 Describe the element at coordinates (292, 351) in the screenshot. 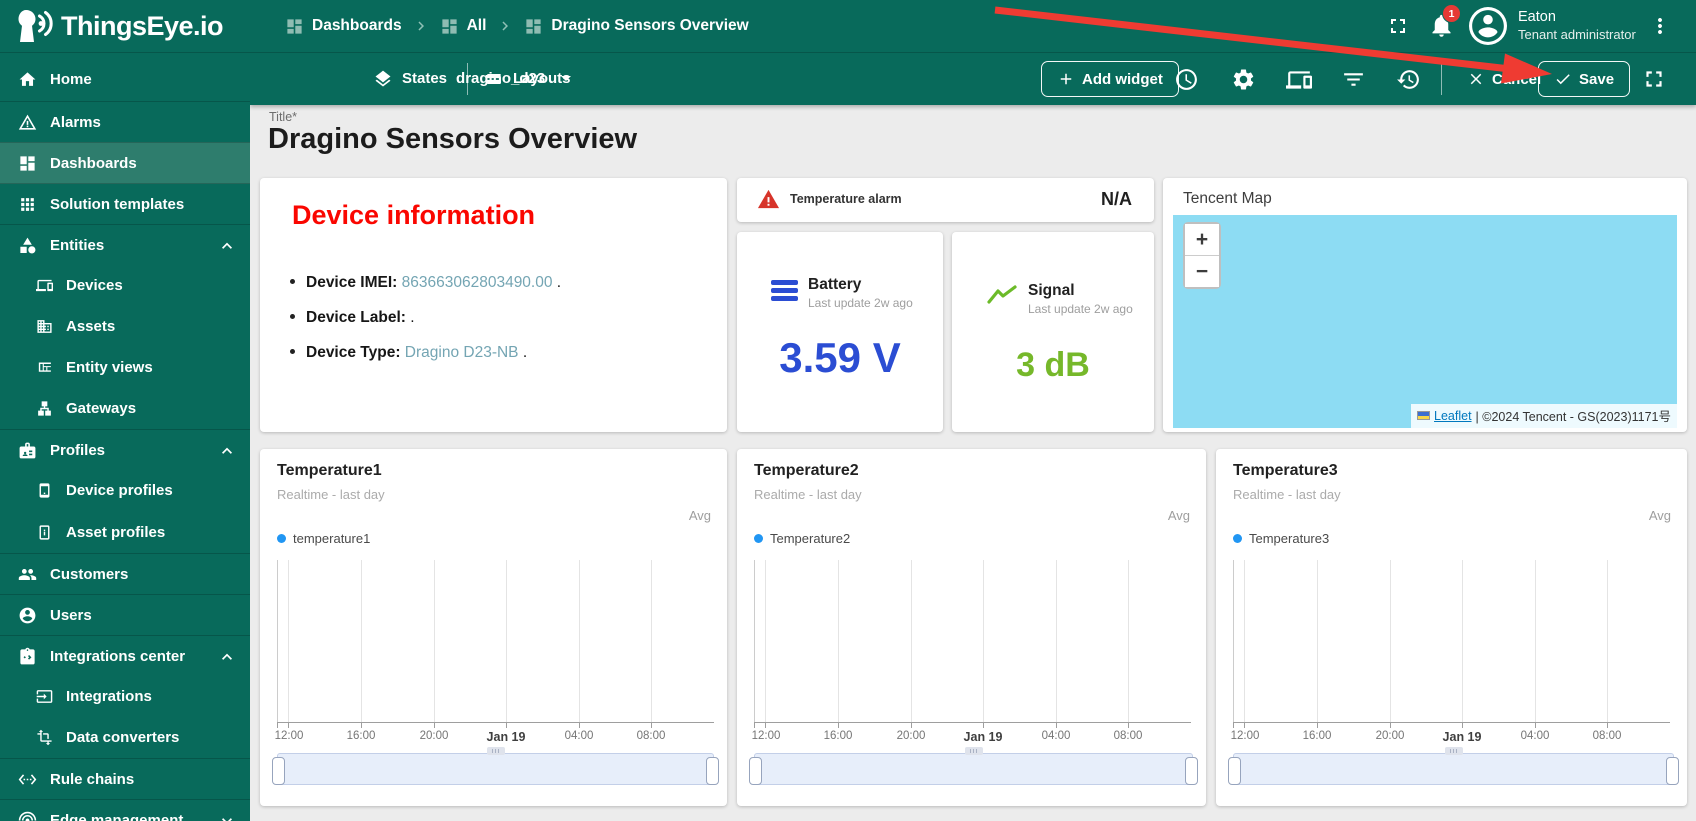

I see `bullet-icon` at that location.